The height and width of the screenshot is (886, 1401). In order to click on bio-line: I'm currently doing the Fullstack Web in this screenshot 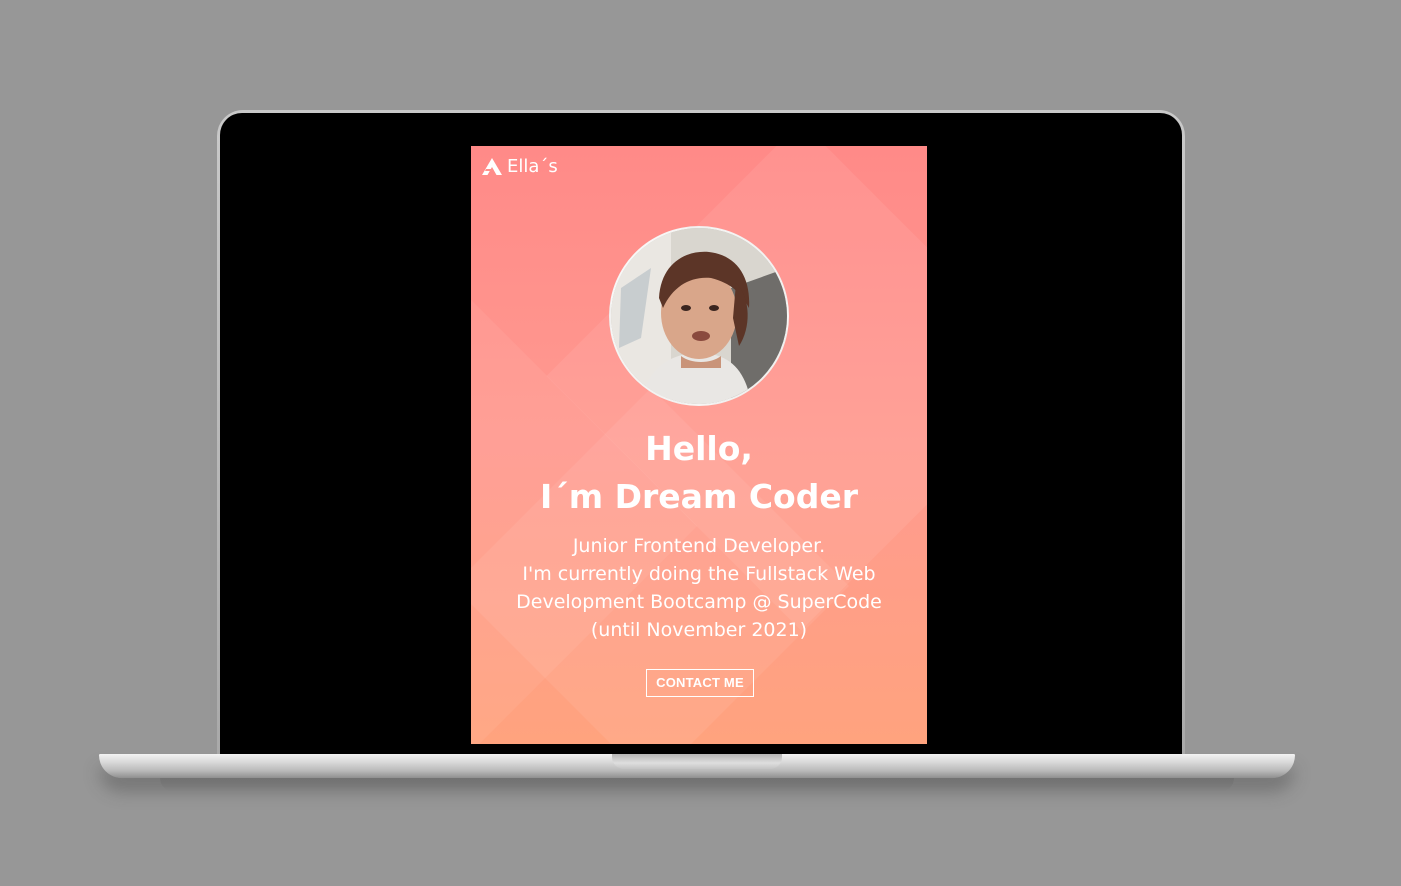, I will do `click(699, 574)`.